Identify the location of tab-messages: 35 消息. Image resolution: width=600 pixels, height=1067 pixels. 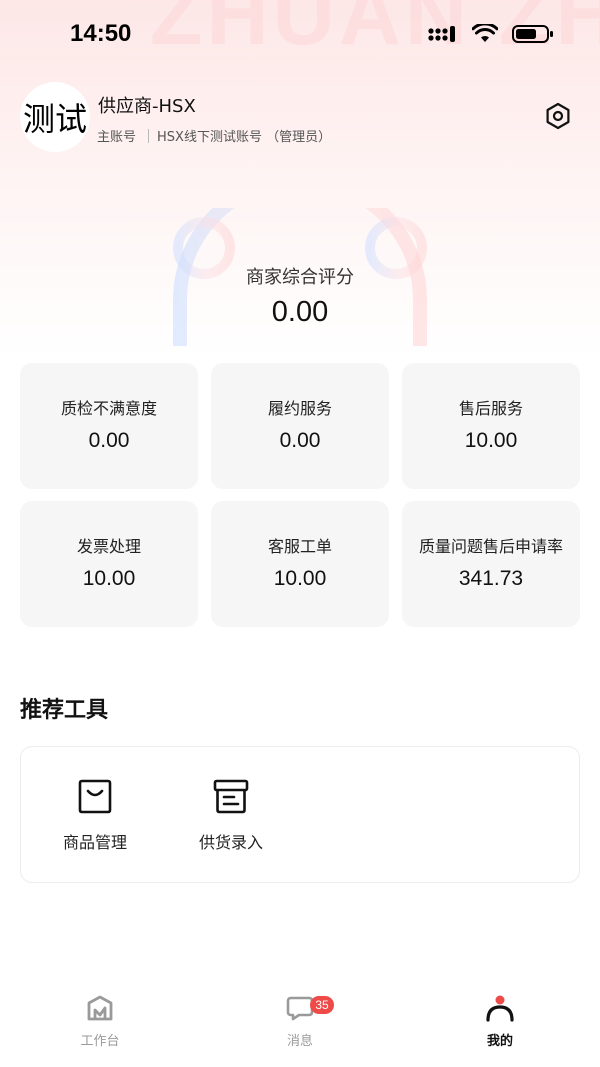
(300, 1021).